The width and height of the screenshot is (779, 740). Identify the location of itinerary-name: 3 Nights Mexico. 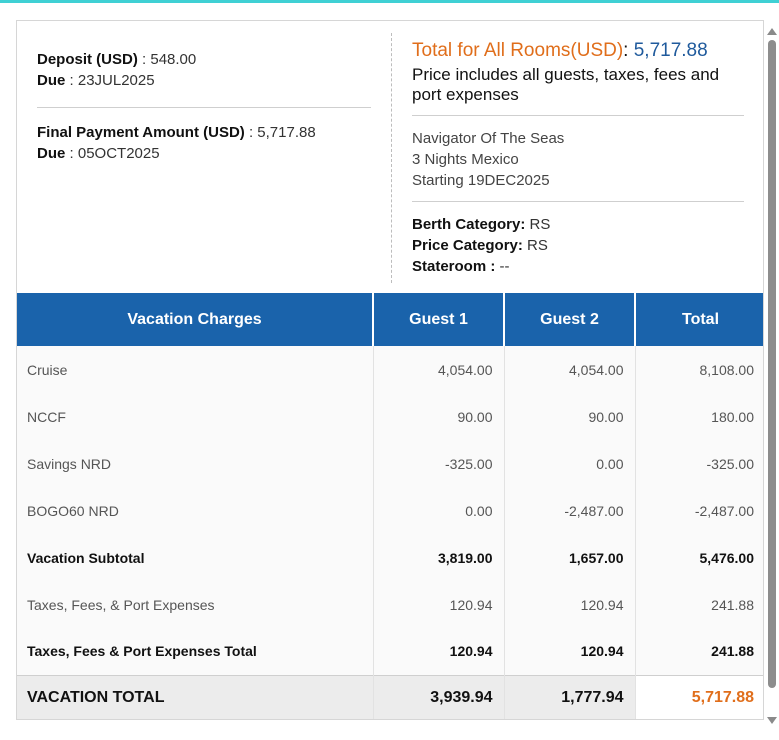
(465, 159).